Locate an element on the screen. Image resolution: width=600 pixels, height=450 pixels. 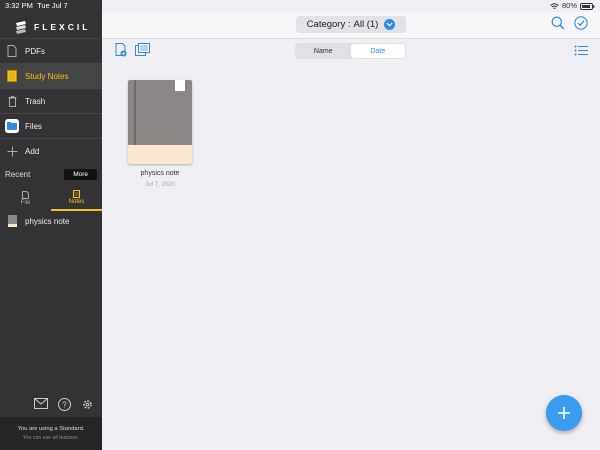
recent-tabs: File Notes is located at coordinates (51, 198).